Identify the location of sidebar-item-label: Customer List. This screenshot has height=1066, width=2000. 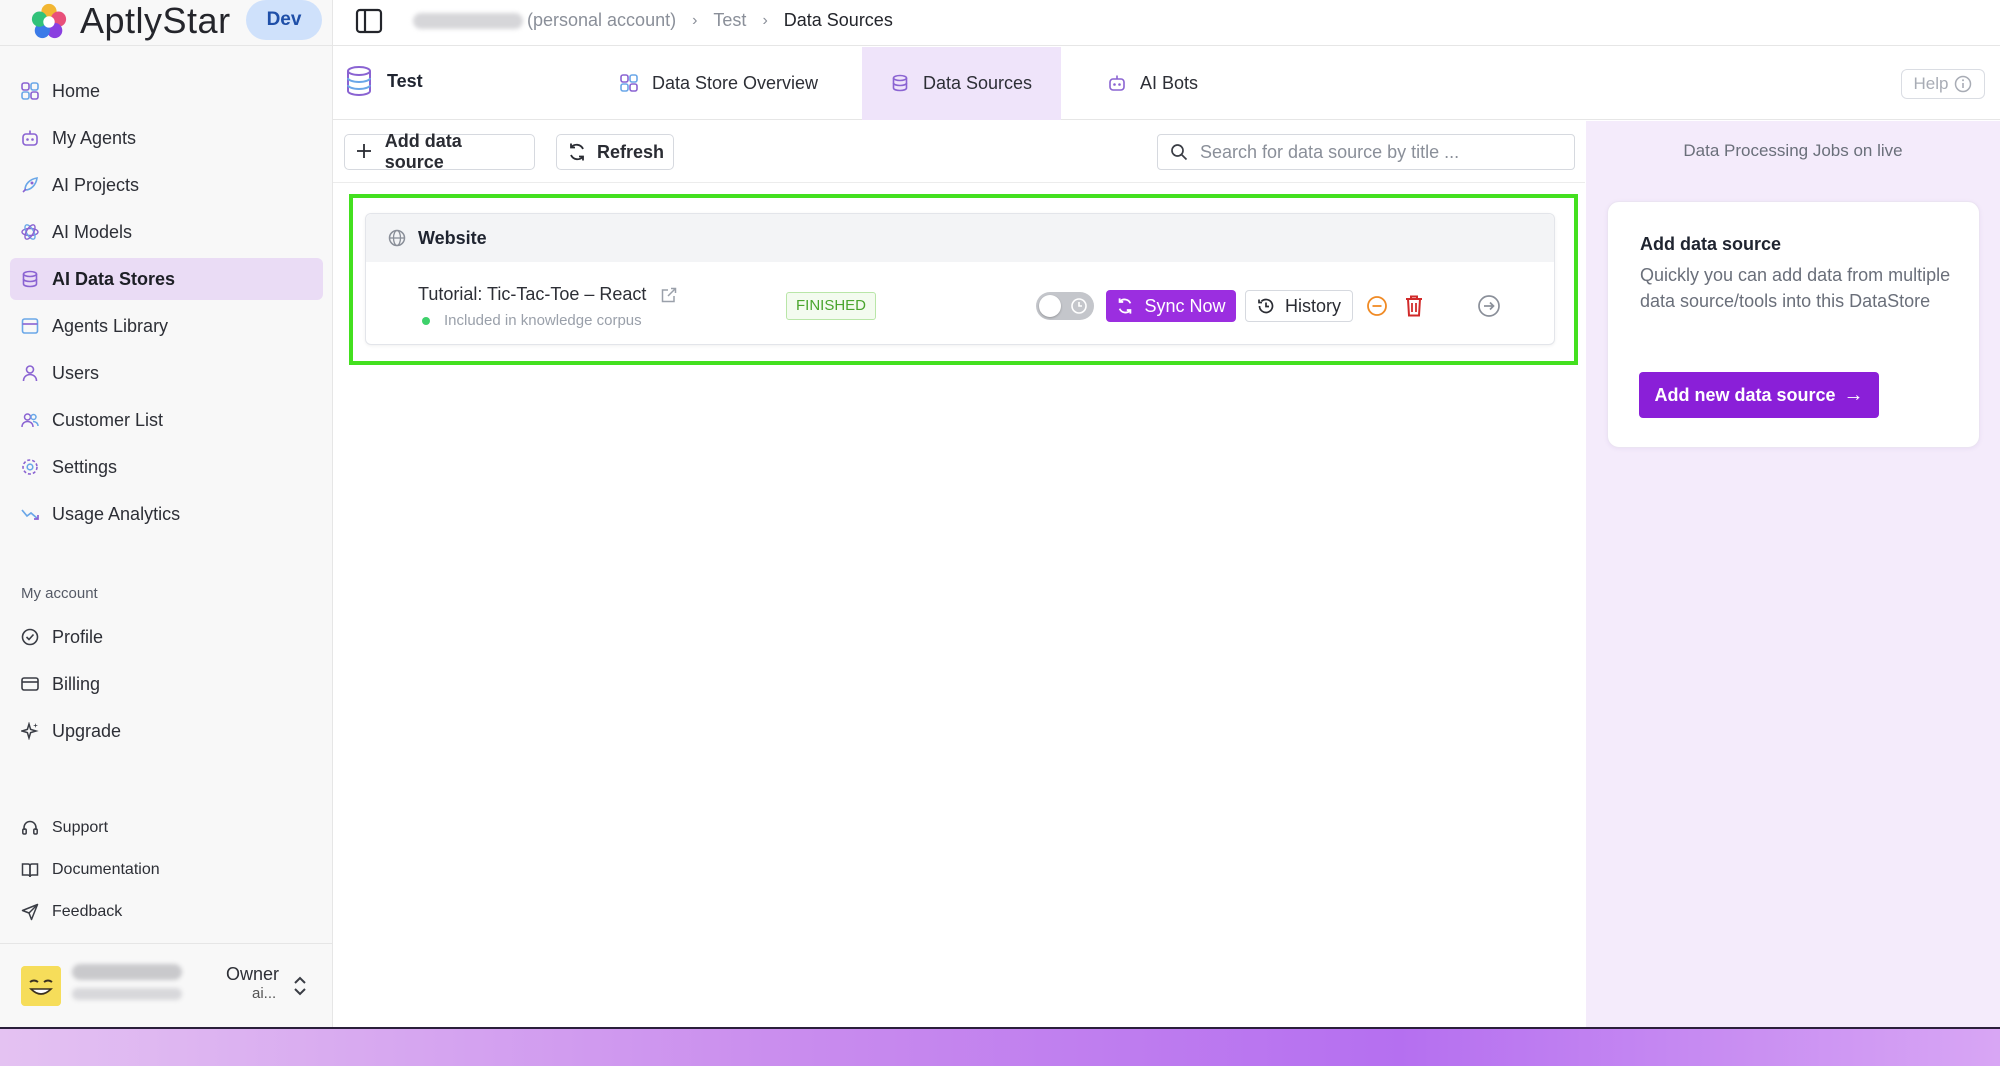
(108, 419).